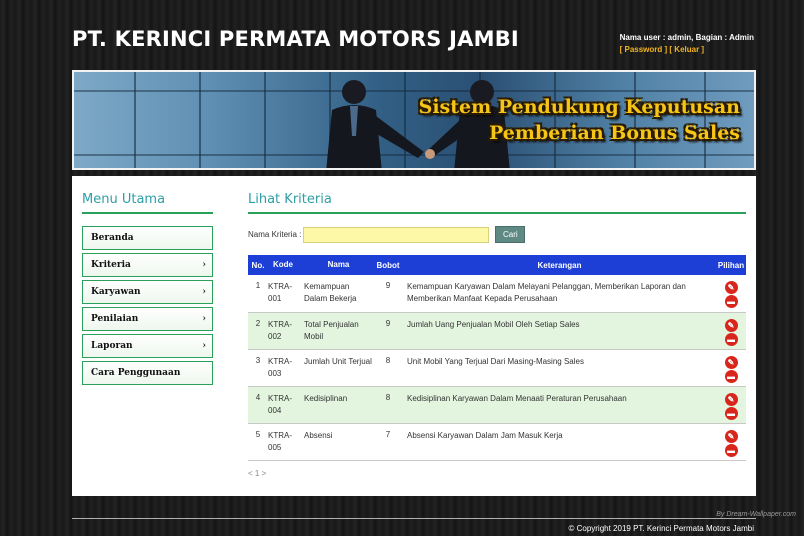 The height and width of the screenshot is (536, 804). I want to click on pagination: < 1 >, so click(497, 473).